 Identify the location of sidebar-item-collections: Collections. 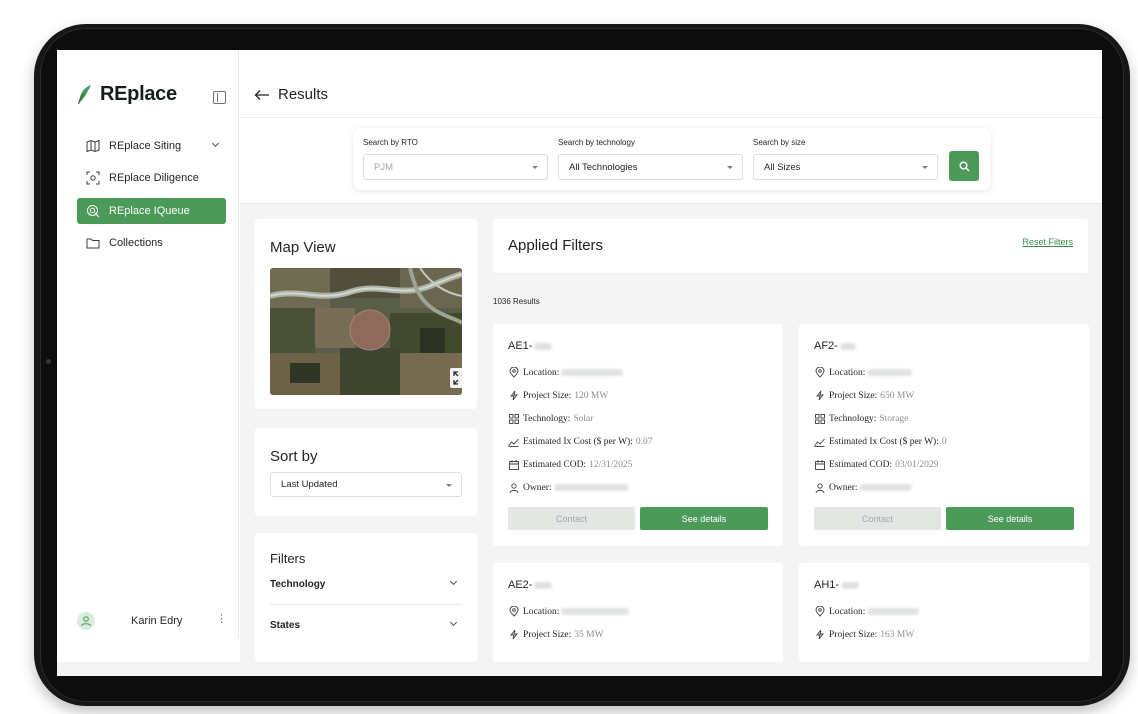
(151, 243).